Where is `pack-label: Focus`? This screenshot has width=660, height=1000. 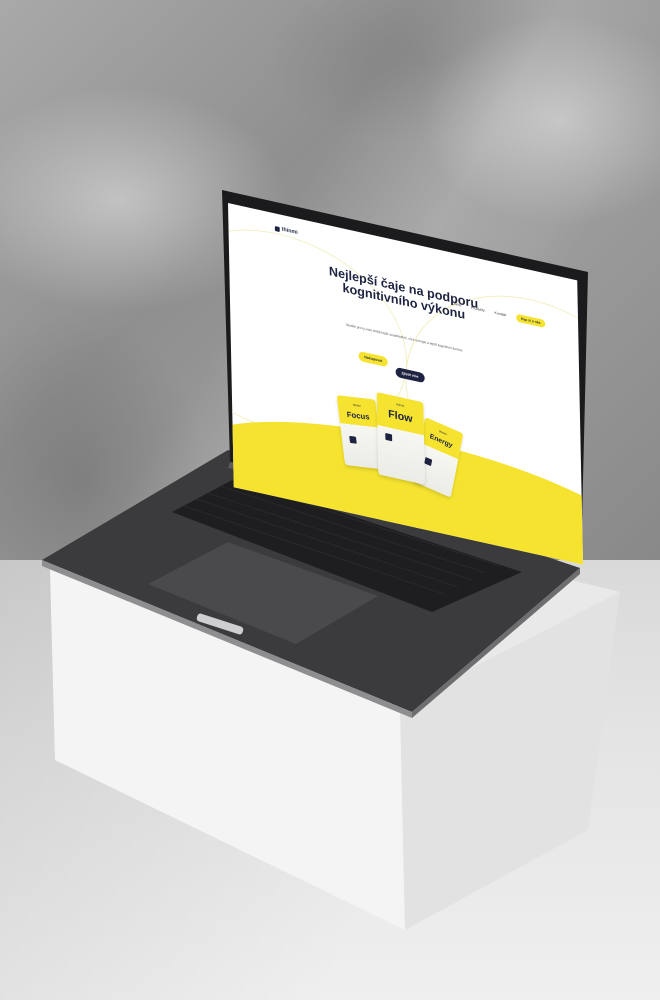 pack-label: Focus is located at coordinates (358, 416).